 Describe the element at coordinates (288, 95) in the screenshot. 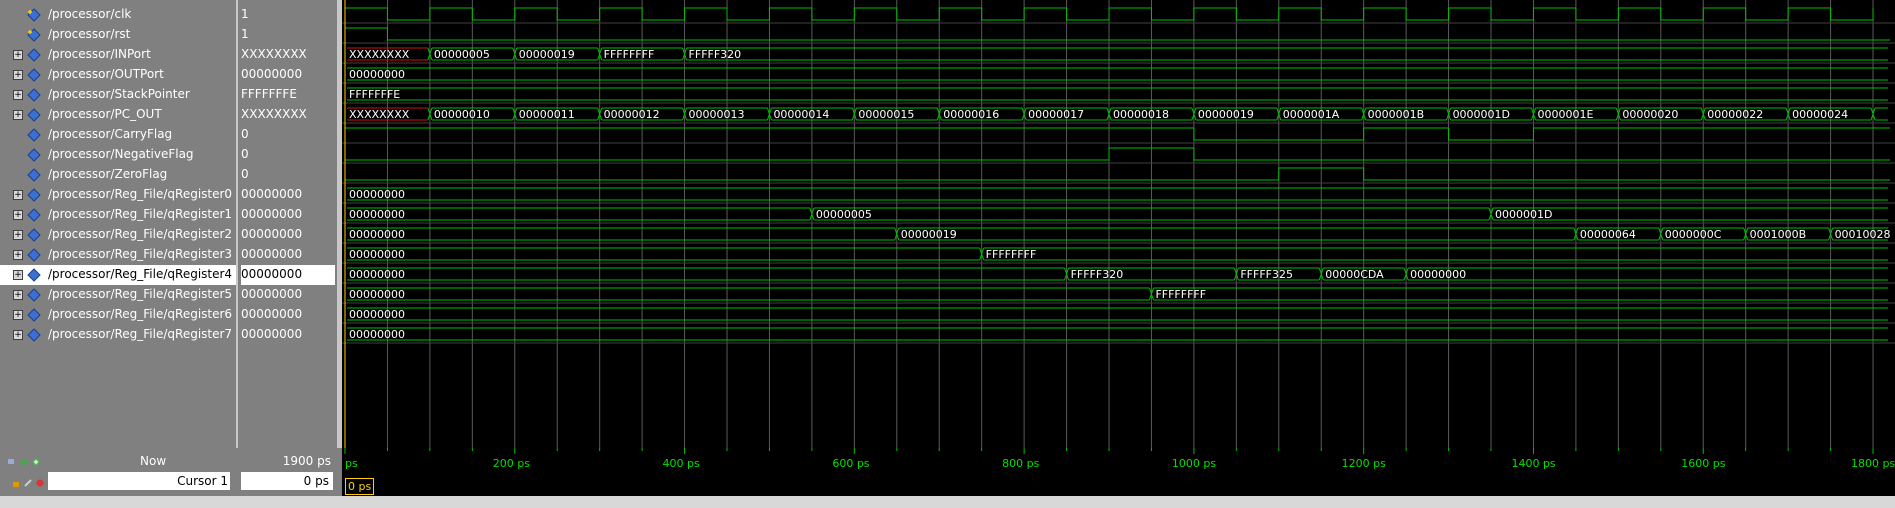

I see `signal-value-cell: FFFFFFFE` at that location.